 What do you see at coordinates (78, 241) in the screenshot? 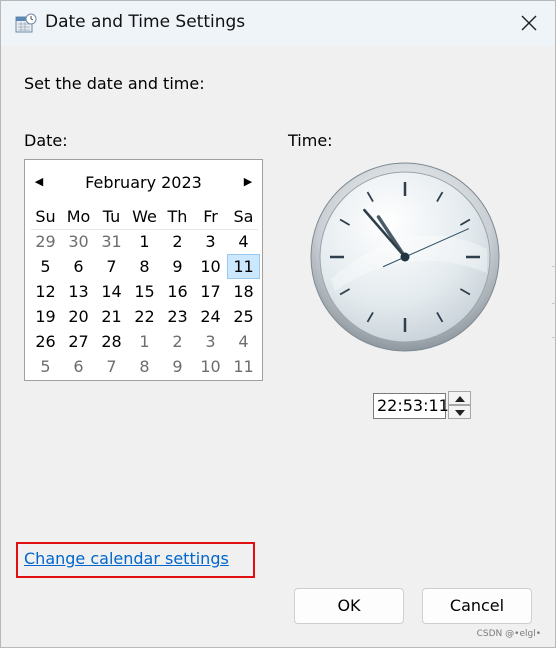
I see `calendar-day: 30` at bounding box center [78, 241].